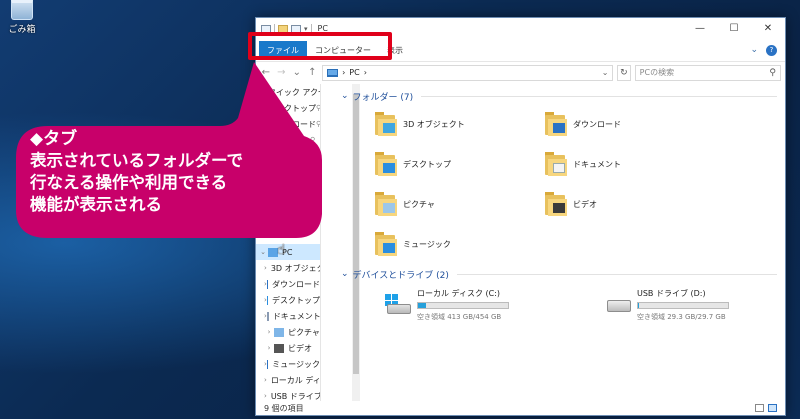 The height and width of the screenshot is (419, 800). What do you see at coordinates (605, 72) in the screenshot?
I see `address-dropdown-icon: ⌄` at bounding box center [605, 72].